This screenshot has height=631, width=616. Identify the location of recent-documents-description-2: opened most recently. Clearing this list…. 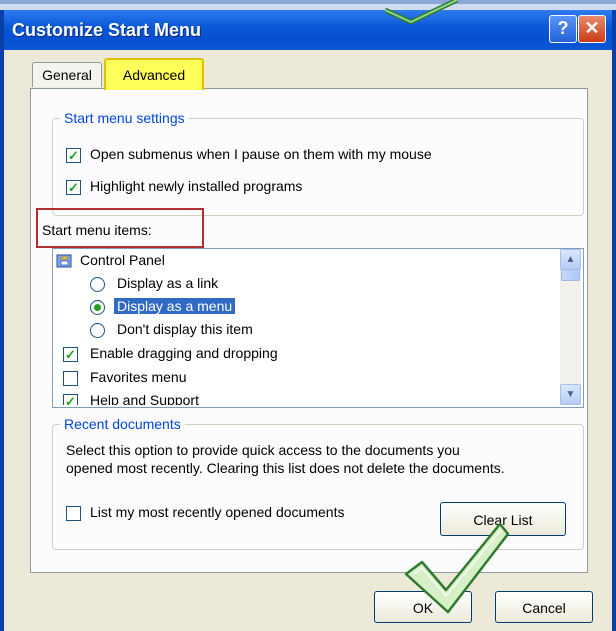
(285, 468).